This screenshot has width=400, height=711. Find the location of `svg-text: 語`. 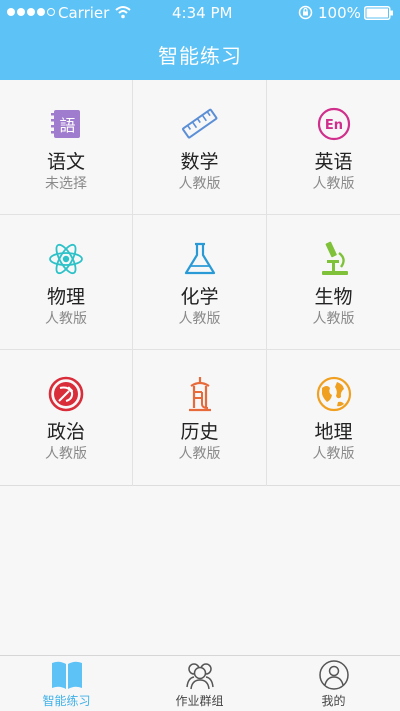

svg-text: 語 is located at coordinates (67, 125).